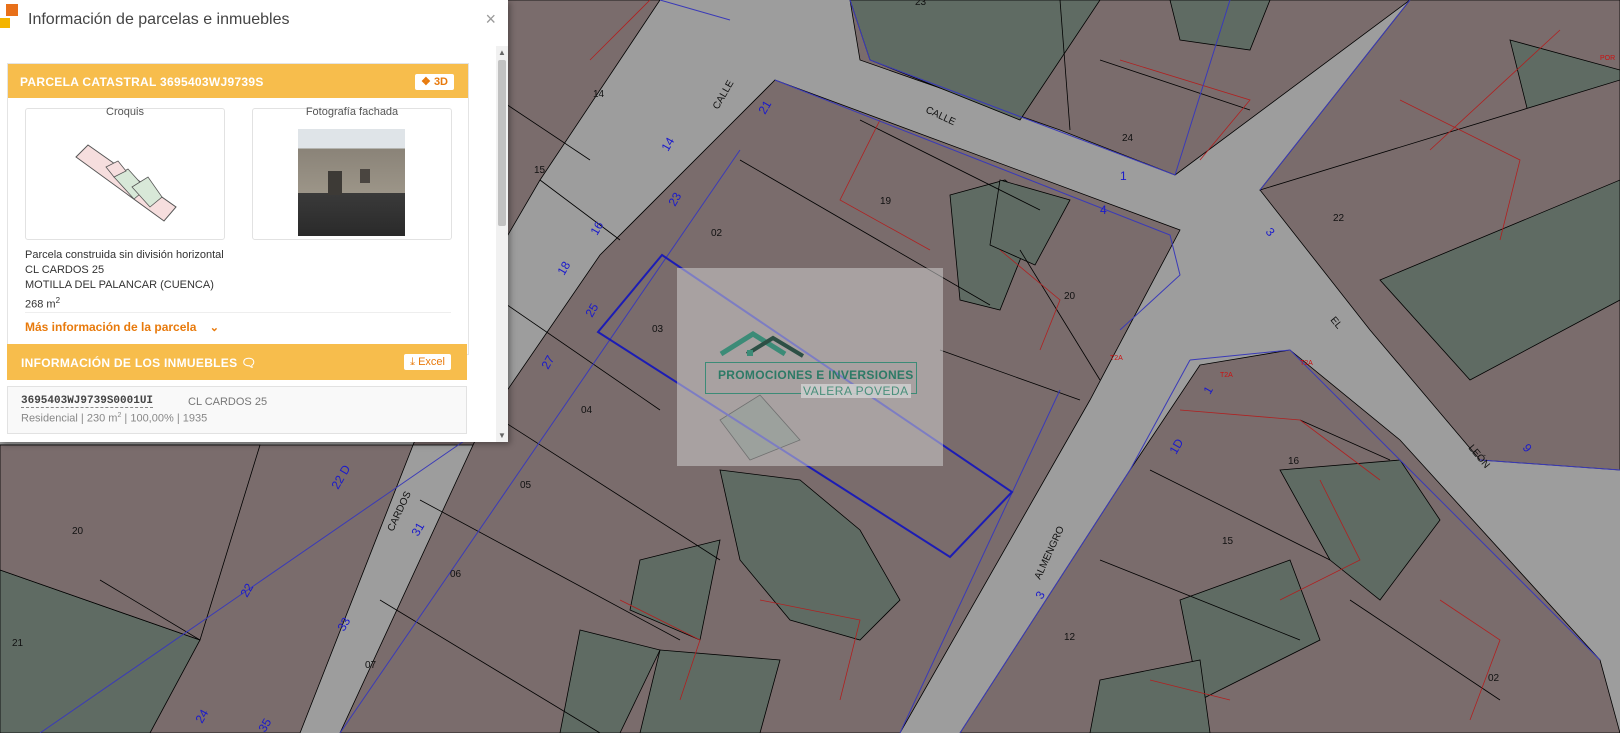 The width and height of the screenshot is (1620, 733). What do you see at coordinates (65, 270) in the screenshot?
I see `parcel-address: CL CARDOS 25` at bounding box center [65, 270].